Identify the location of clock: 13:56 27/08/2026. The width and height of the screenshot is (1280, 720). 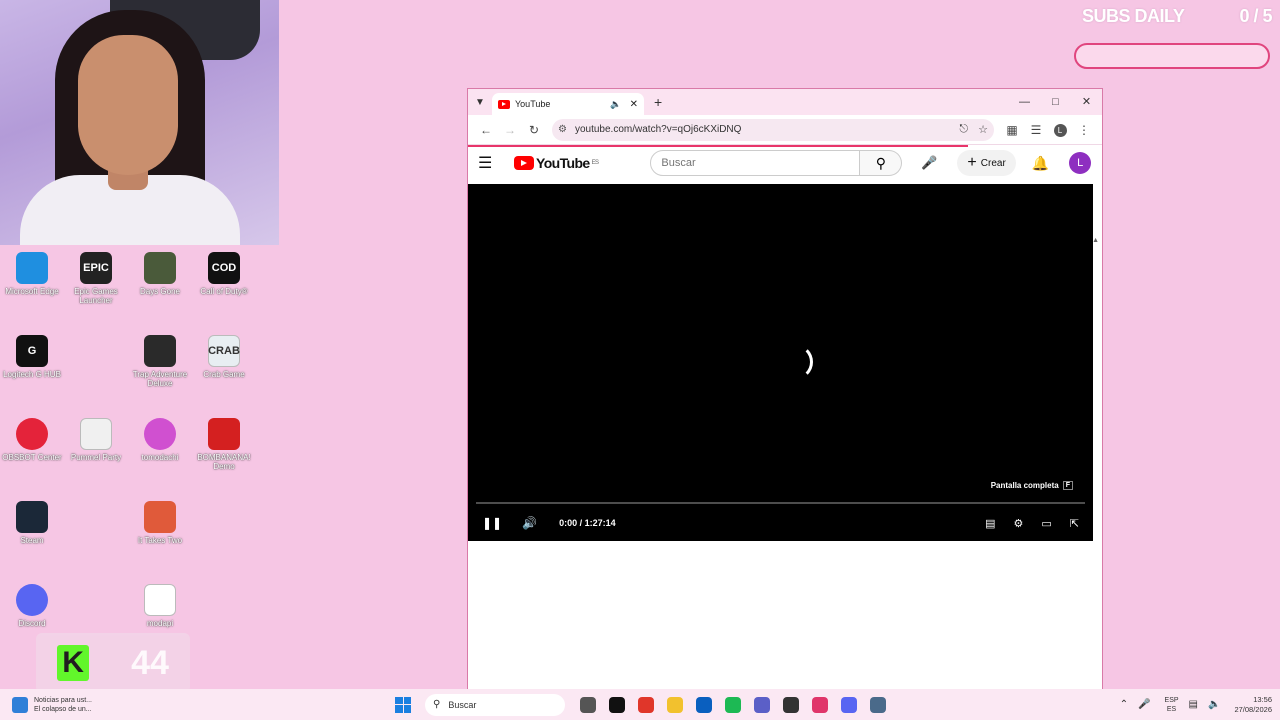
(1253, 705).